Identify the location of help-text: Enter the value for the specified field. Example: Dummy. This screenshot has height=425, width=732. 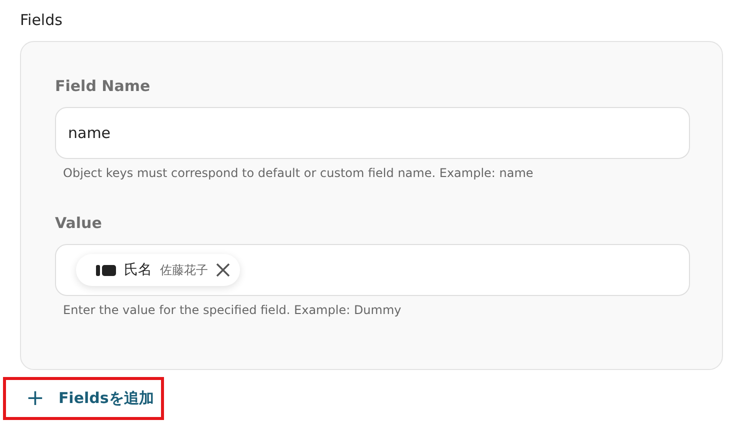
(232, 310).